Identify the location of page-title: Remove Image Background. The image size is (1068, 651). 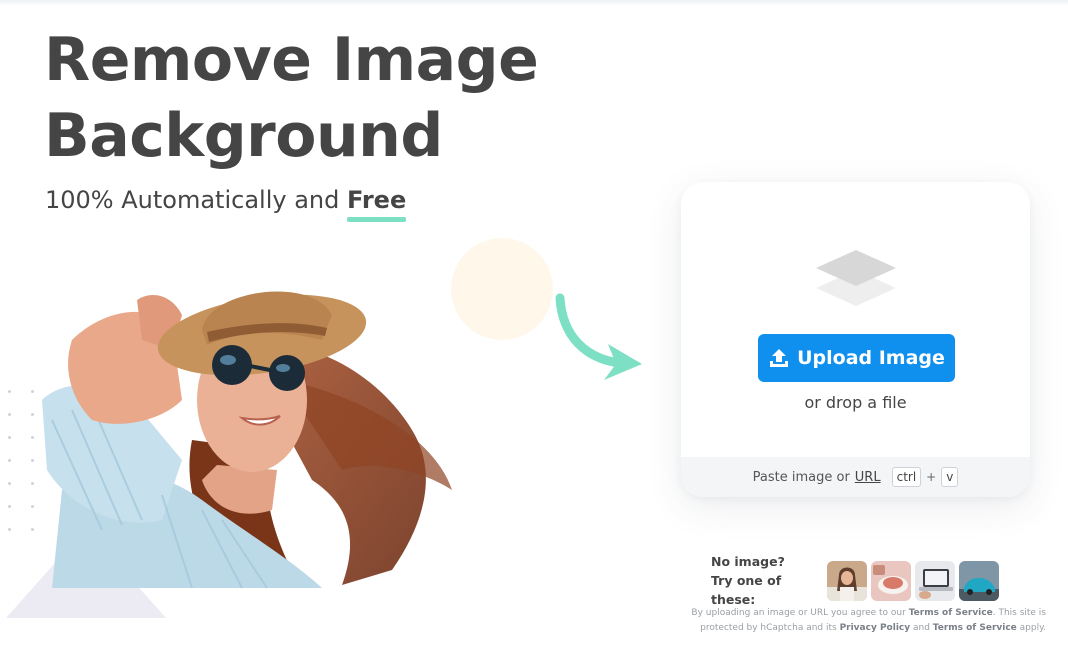
(291, 98).